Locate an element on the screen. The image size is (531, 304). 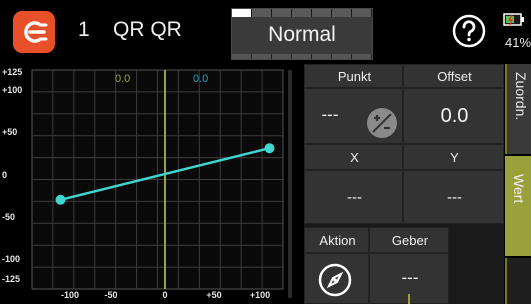
y-value: --- is located at coordinates (454, 197).